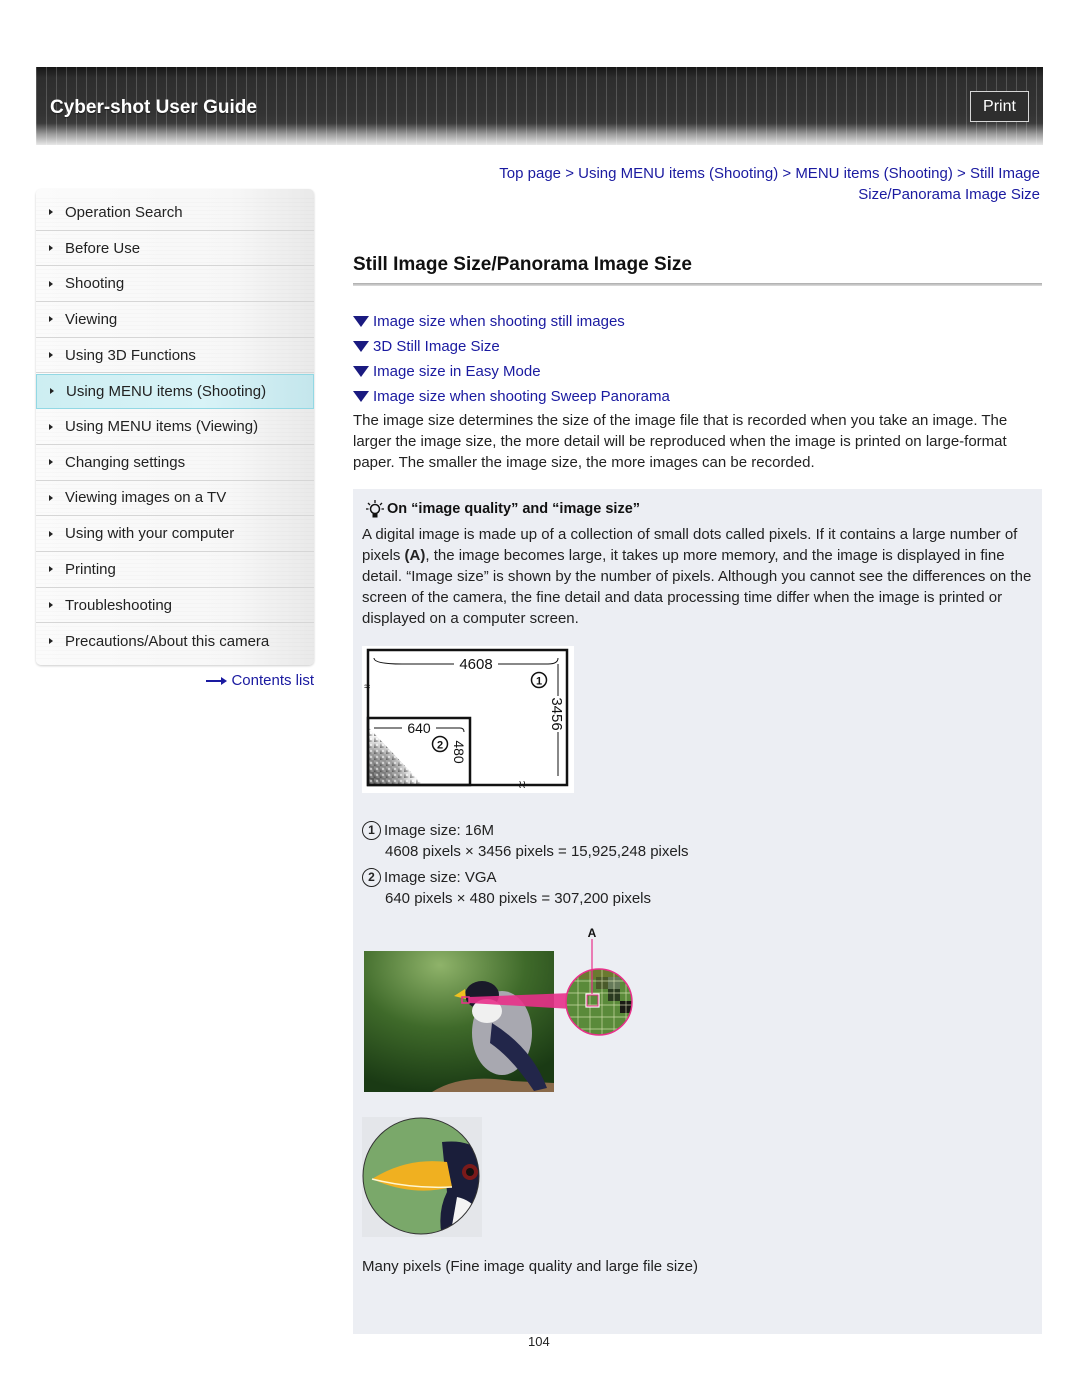  I want to click on hint-text-bold: (A), so click(415, 555).